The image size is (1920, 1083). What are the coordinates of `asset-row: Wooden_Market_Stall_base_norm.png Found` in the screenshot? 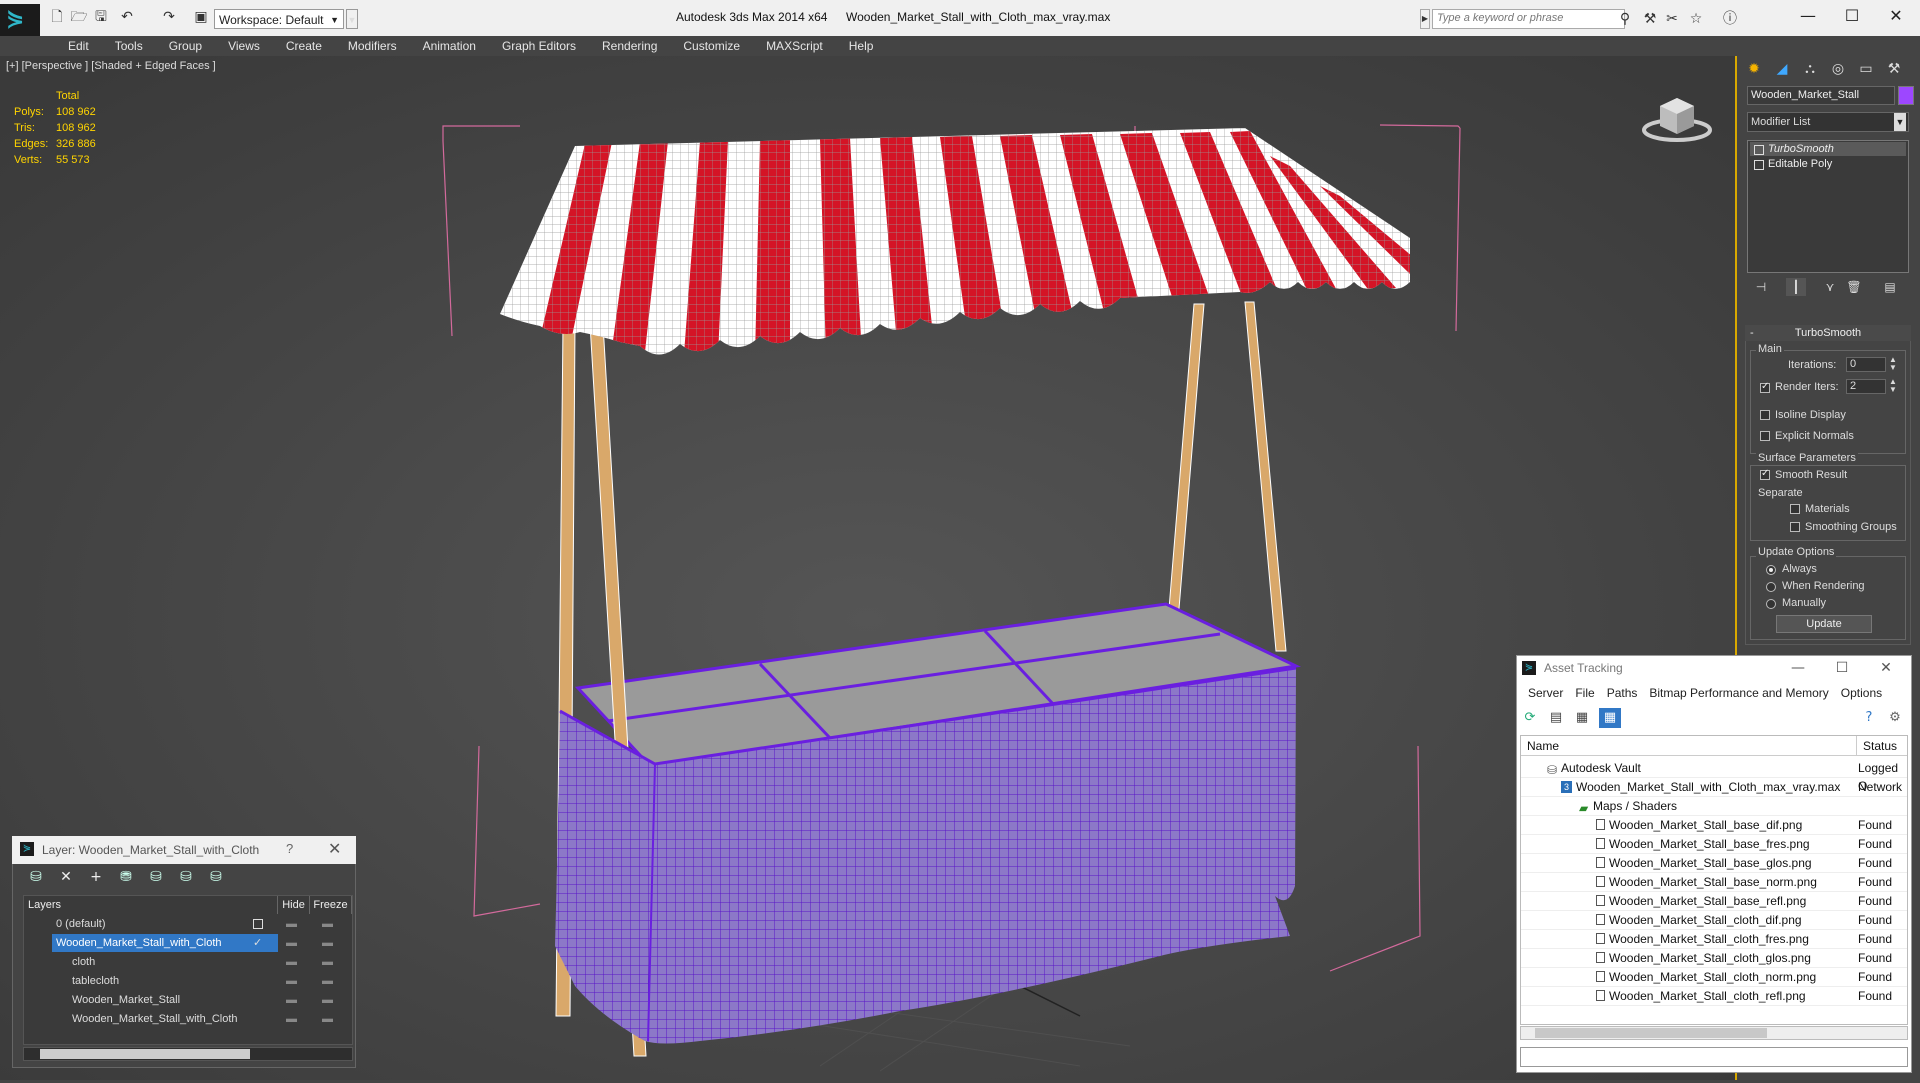 It's located at (1714, 882).